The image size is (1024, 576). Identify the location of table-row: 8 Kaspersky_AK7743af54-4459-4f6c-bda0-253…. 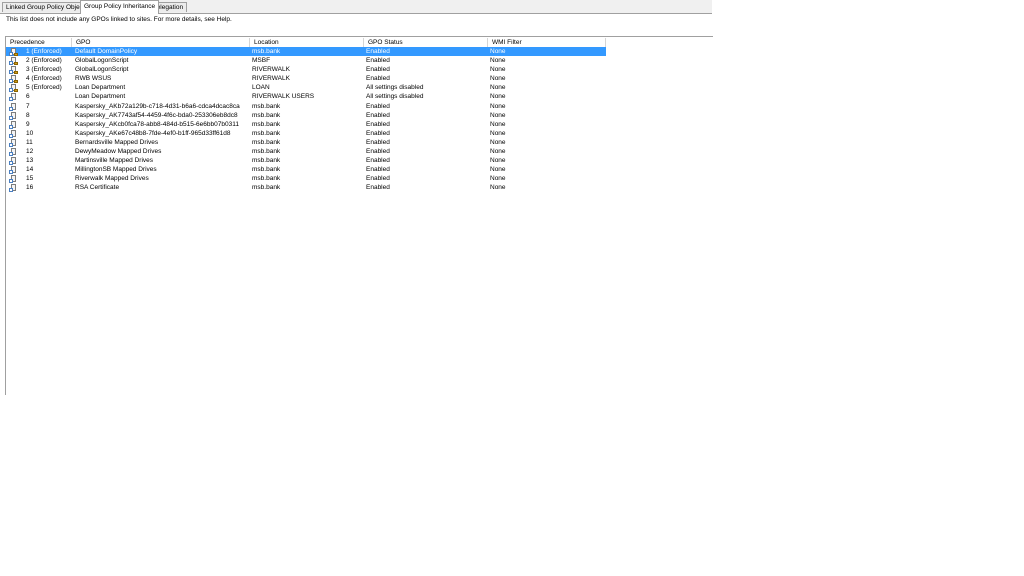
(306, 115).